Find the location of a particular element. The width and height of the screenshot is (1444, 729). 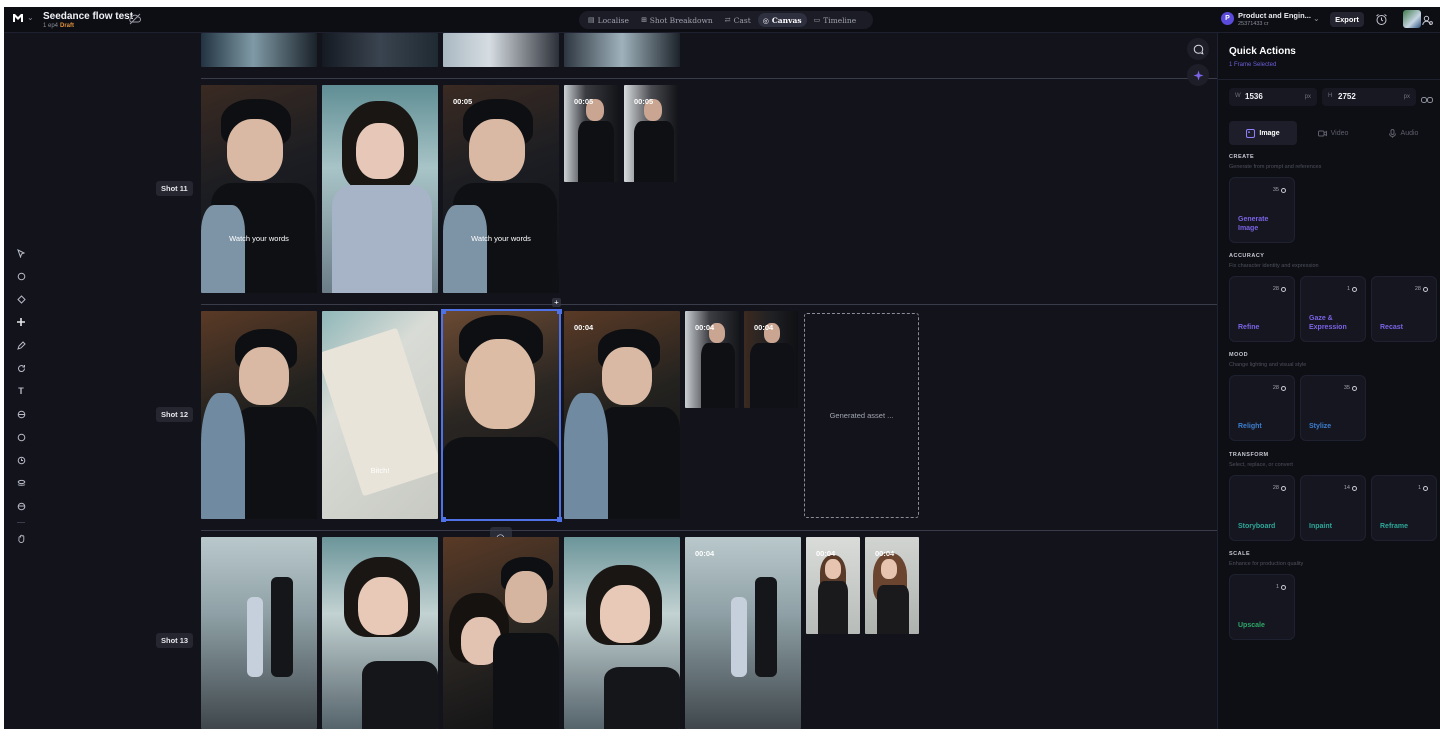

character-figure is located at coordinates (739, 637).